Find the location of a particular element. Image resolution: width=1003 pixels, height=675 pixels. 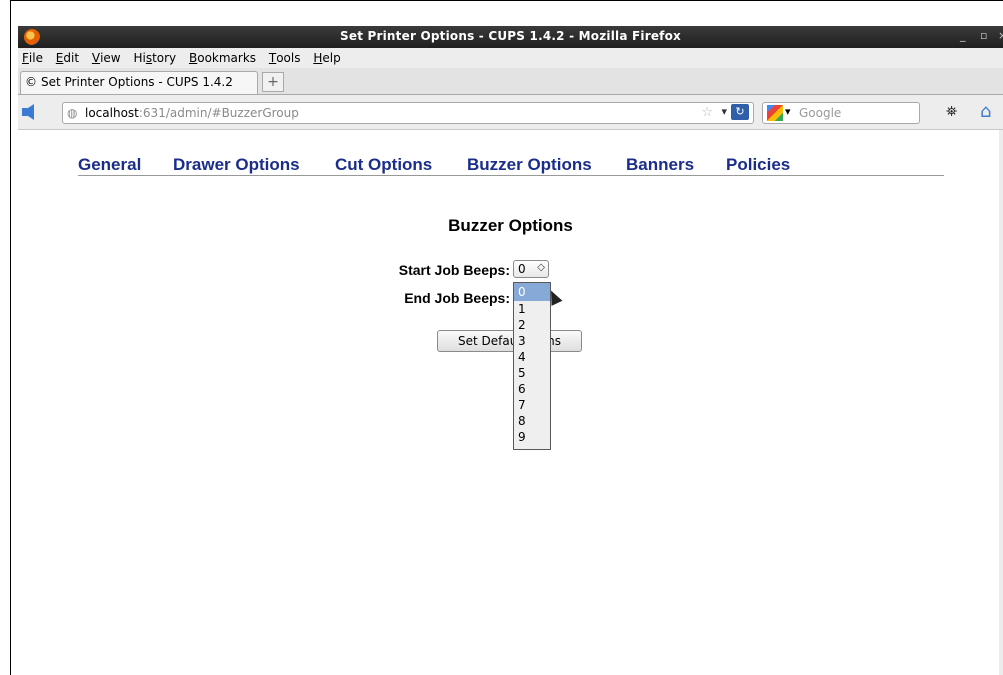

option-8: 8 is located at coordinates (532, 421).